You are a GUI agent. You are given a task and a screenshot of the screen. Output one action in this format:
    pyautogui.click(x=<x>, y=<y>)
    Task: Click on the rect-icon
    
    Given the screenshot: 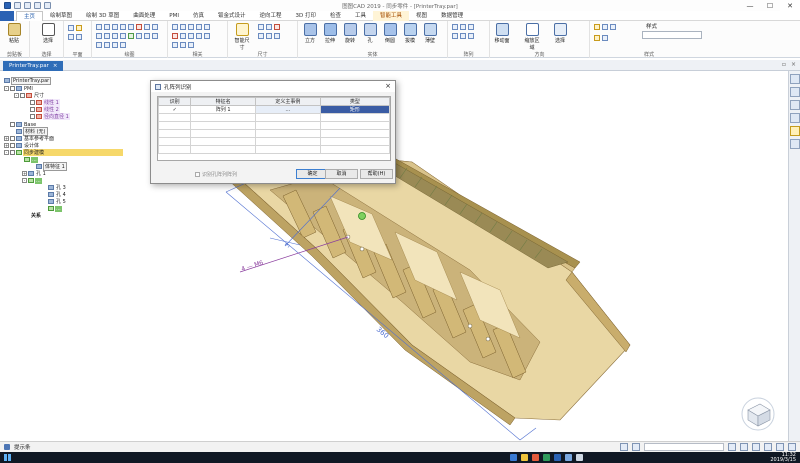 What is the action you would take?
    pyautogui.click(x=123, y=27)
    